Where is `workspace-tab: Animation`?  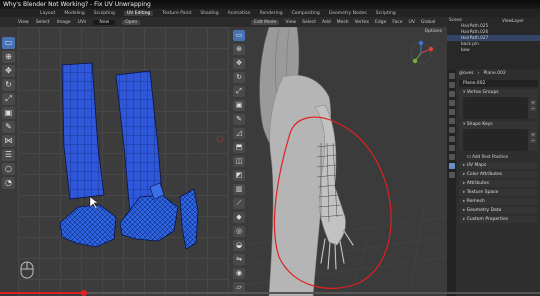
workspace-tab: Animation is located at coordinates (239, 13).